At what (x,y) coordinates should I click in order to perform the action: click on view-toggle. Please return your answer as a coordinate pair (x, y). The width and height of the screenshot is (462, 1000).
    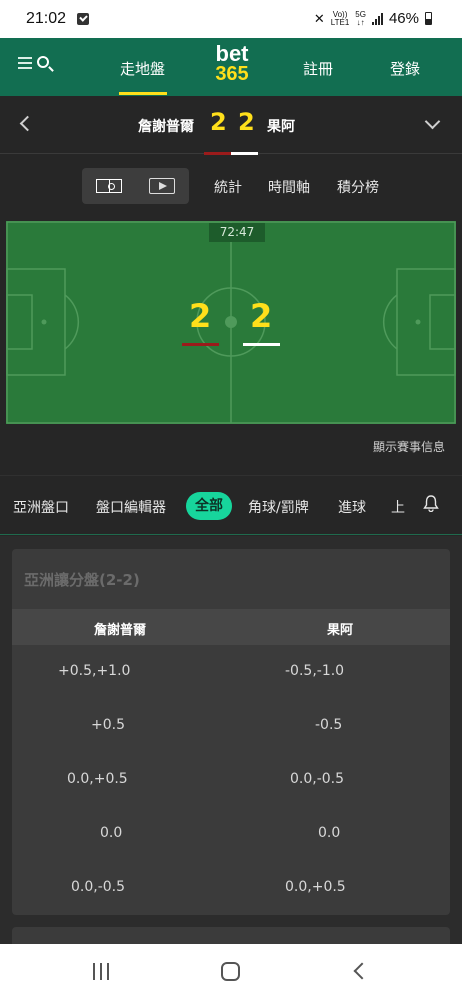
    Looking at the image, I should click on (135, 186).